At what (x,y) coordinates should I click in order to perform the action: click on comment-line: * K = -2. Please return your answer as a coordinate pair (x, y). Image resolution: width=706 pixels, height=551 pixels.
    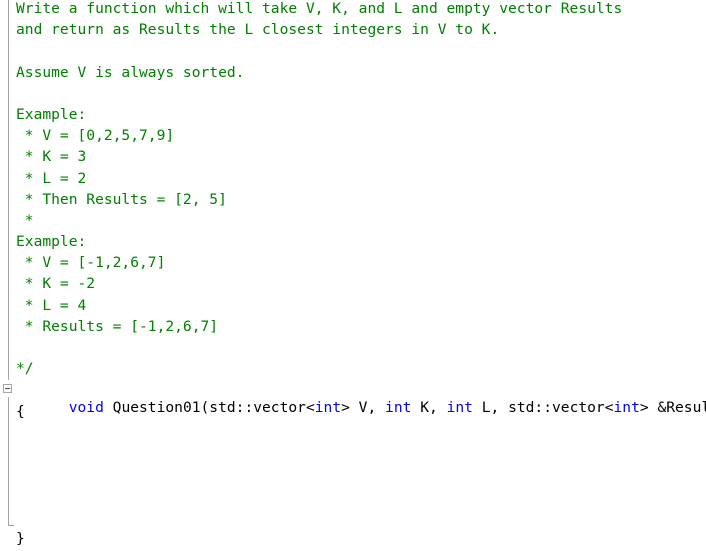
    Looking at the image, I should click on (56, 284).